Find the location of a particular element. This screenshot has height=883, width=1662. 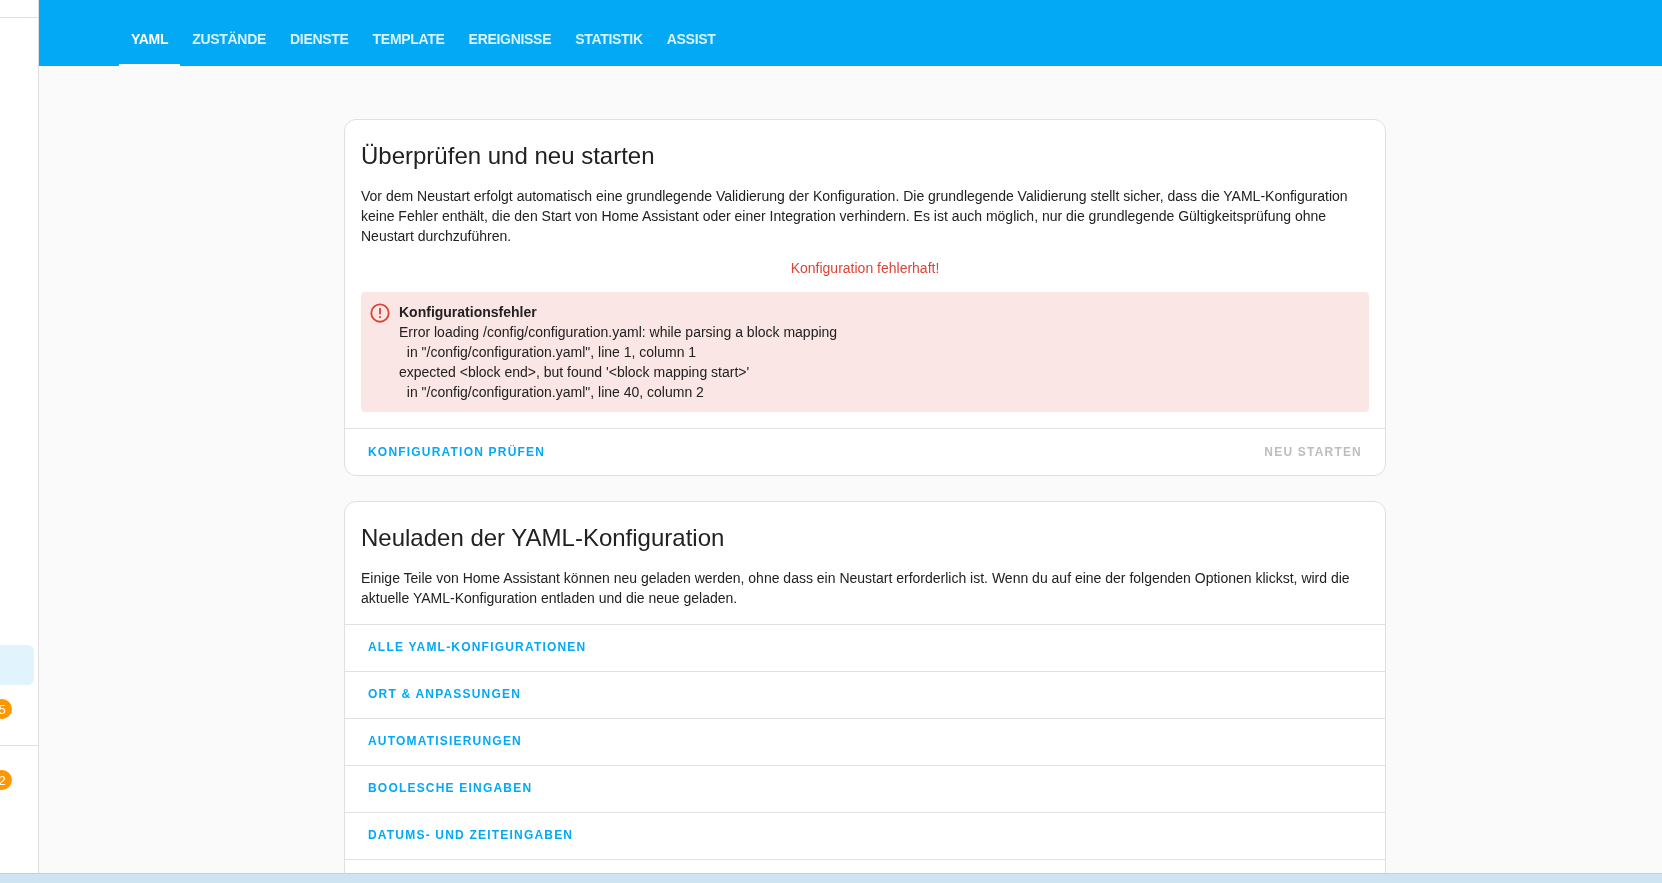

alert-title: Konfigurationsfehler is located at coordinates (468, 312).